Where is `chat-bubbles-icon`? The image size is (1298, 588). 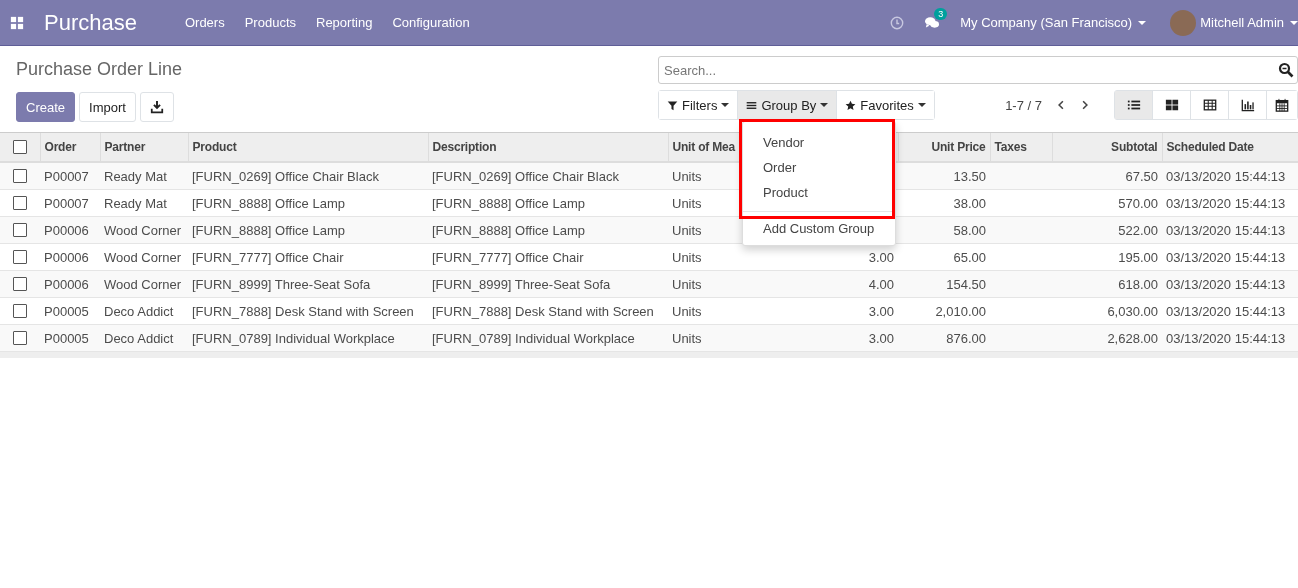 chat-bubbles-icon is located at coordinates (932, 22).